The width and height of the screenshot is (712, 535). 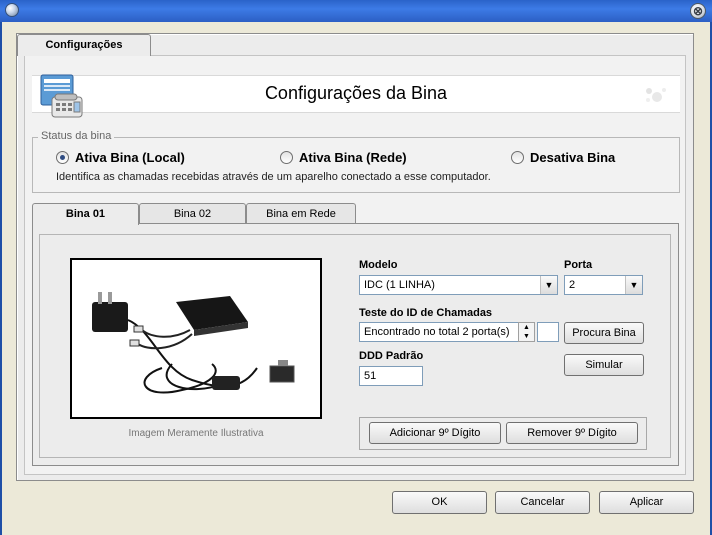 What do you see at coordinates (656, 95) in the screenshot?
I see `decorative-dots-icon` at bounding box center [656, 95].